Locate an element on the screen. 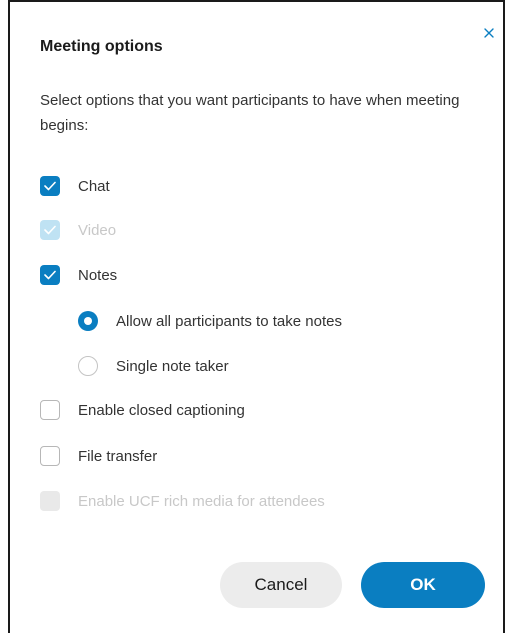  ucf-rich-media-option: Enable UCF rich media for attendees is located at coordinates (182, 501).